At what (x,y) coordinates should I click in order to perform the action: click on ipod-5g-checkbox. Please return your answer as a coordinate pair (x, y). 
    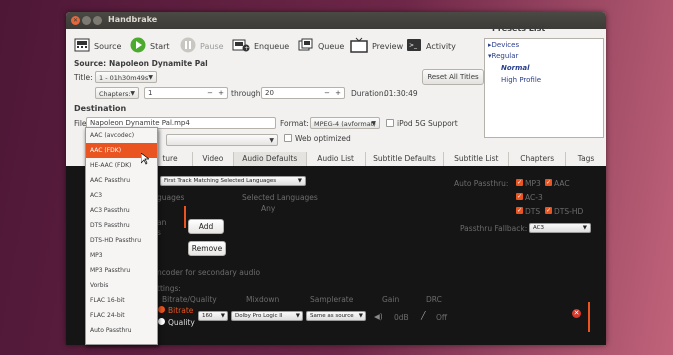
    Looking at the image, I should click on (390, 123).